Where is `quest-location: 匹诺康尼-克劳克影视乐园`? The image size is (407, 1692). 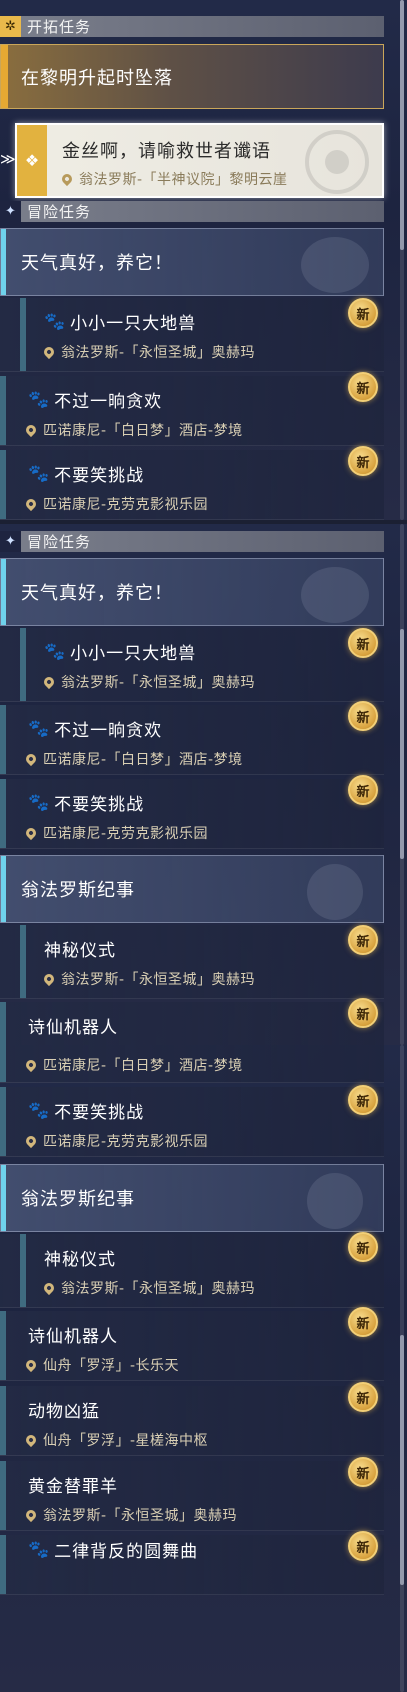 quest-location: 匹诺康尼-克劳克影视乐园 is located at coordinates (116, 833).